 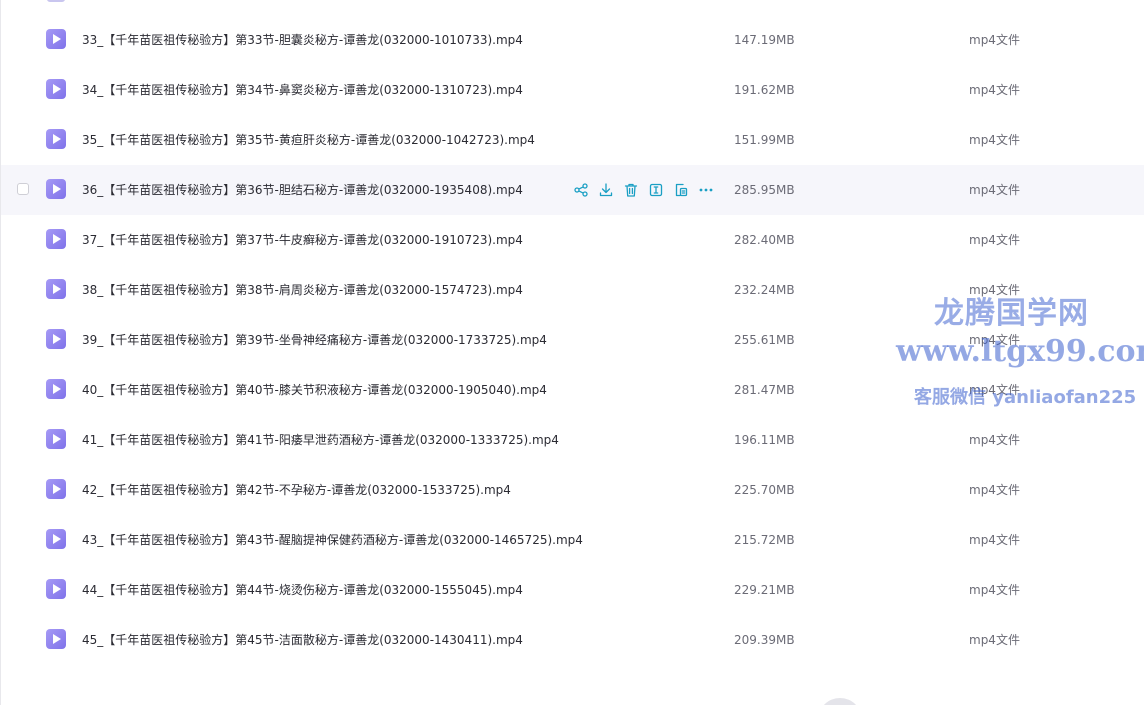 What do you see at coordinates (606, 190) in the screenshot?
I see `download-icon` at bounding box center [606, 190].